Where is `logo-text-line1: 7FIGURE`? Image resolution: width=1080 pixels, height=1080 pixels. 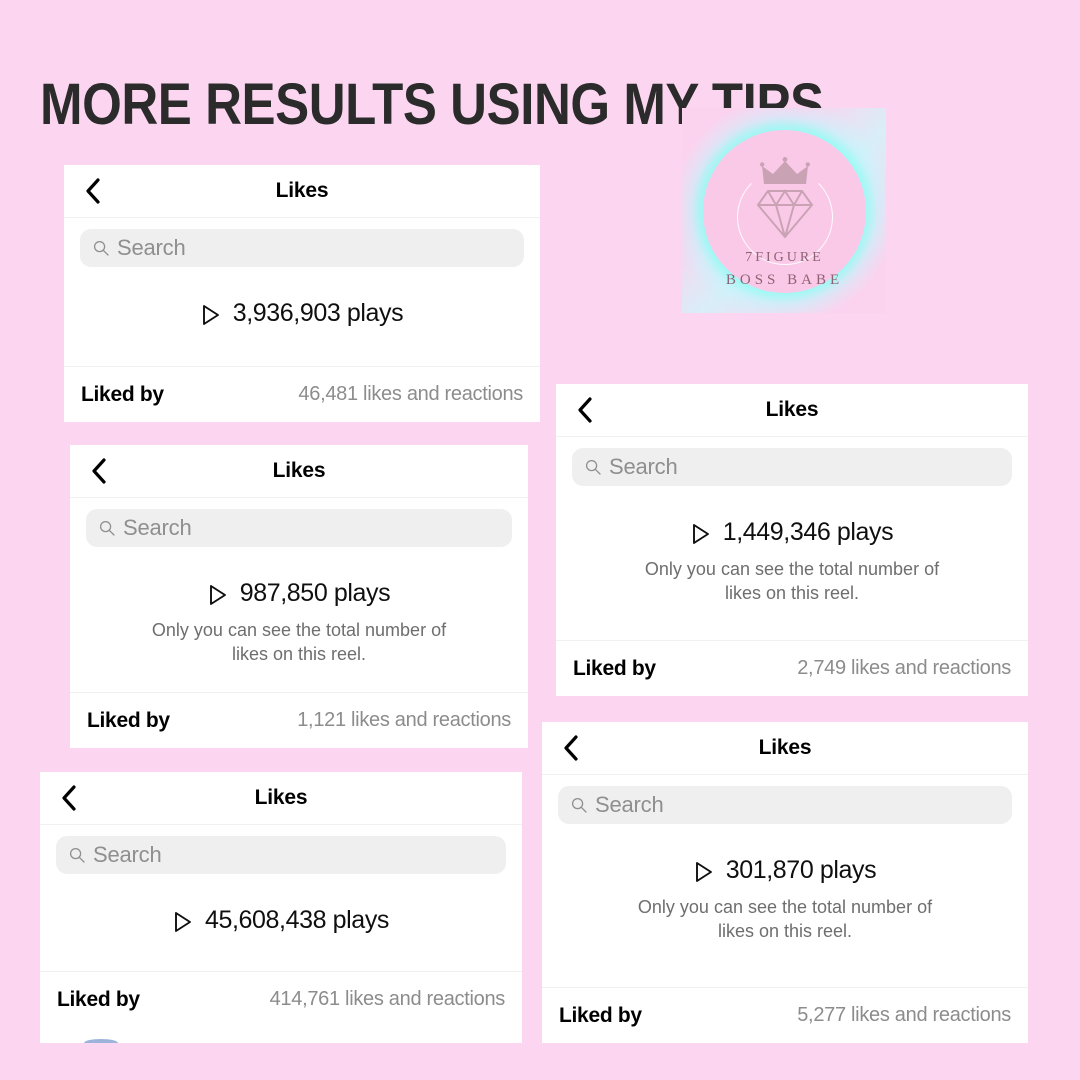 logo-text-line1: 7FIGURE is located at coordinates (784, 257).